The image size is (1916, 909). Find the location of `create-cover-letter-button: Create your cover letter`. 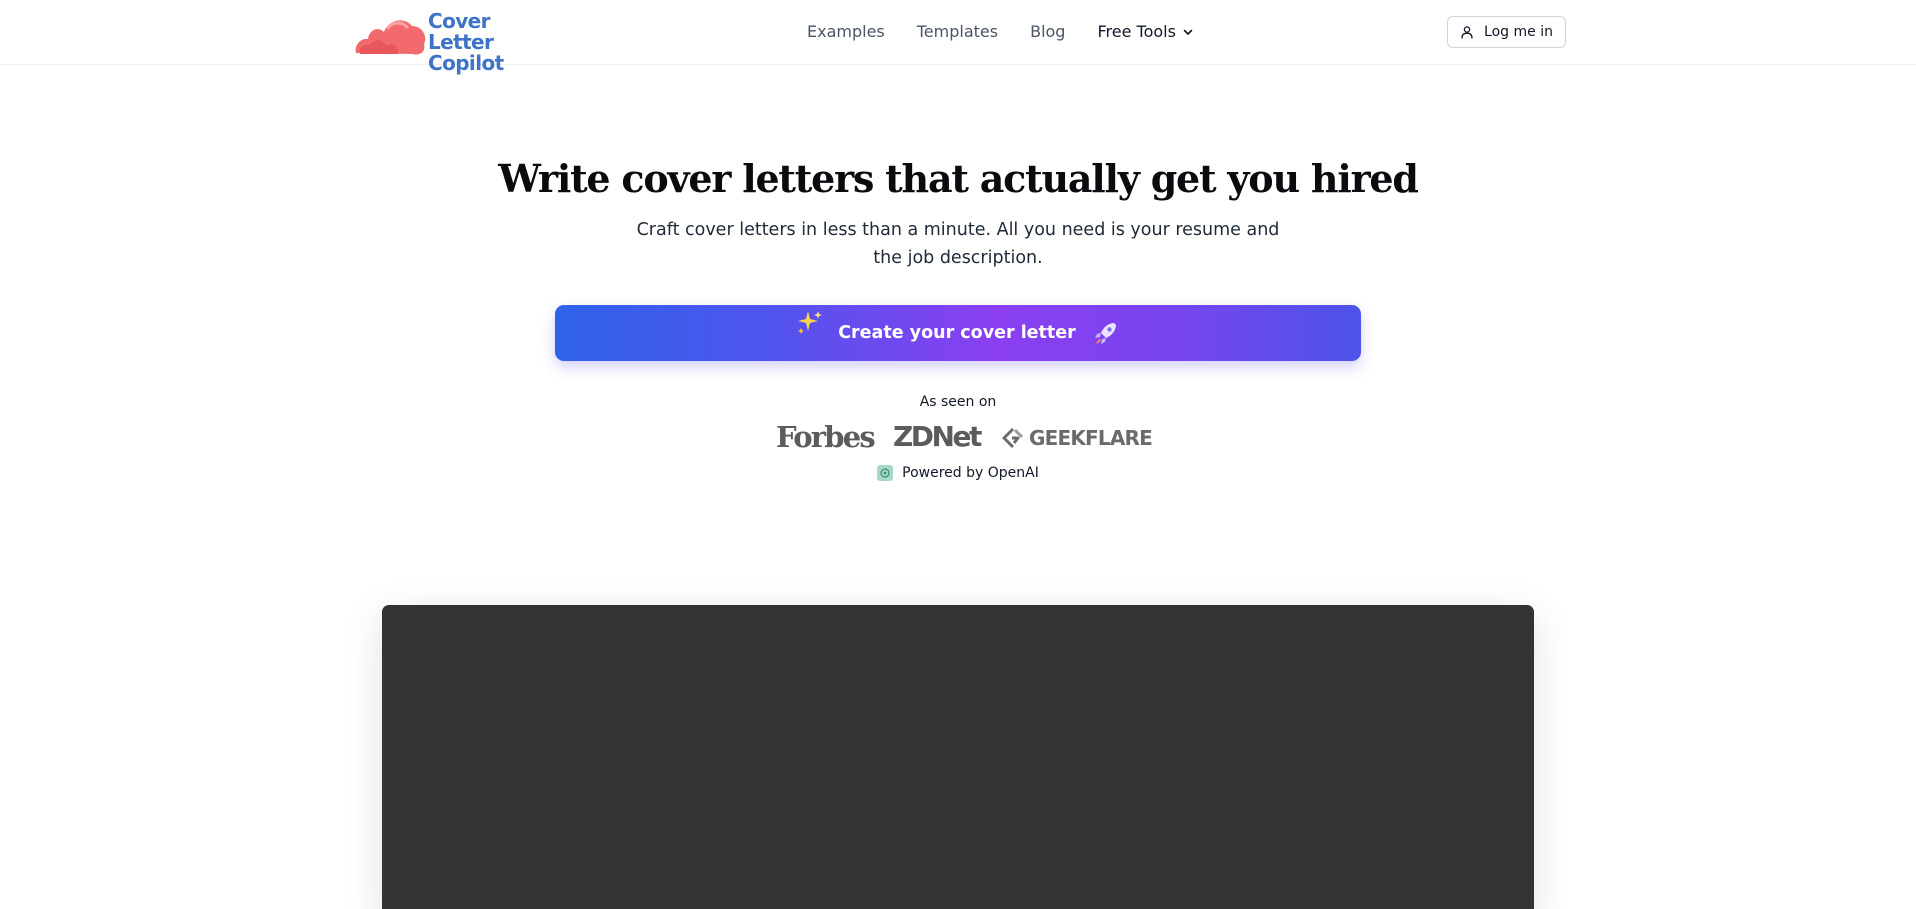

create-cover-letter-button: Create your cover letter is located at coordinates (958, 333).